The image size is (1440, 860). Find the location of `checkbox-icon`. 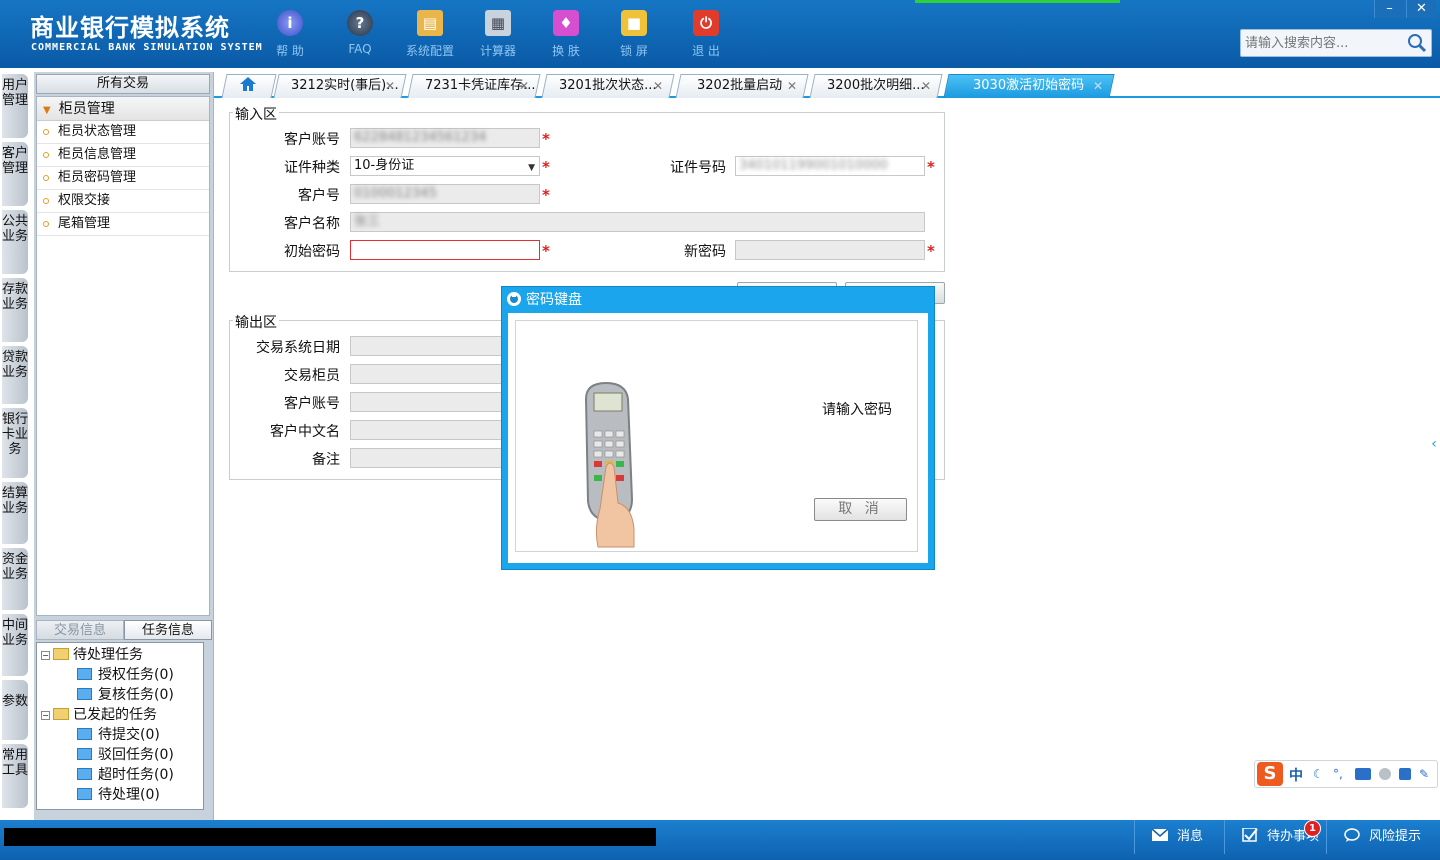

checkbox-icon is located at coordinates (1250, 835).